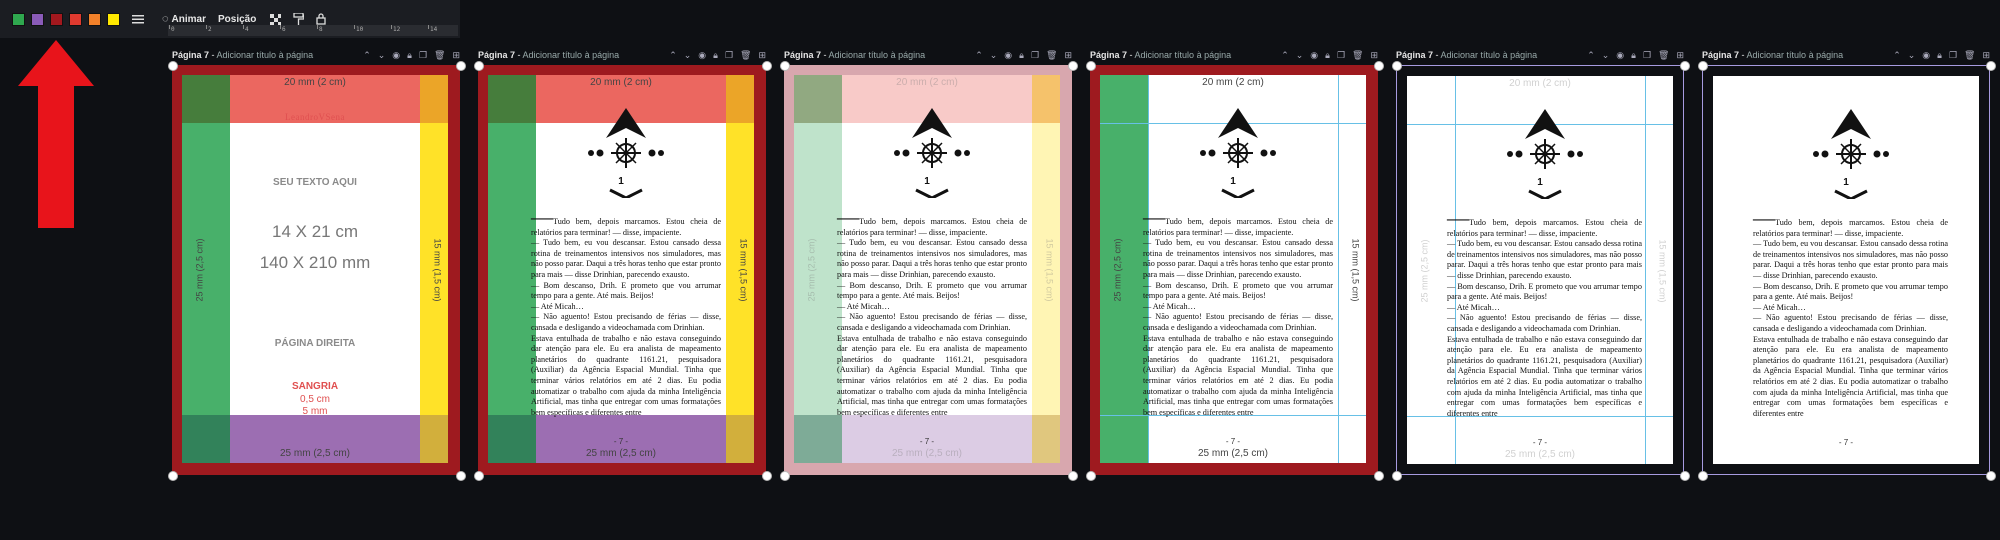  Describe the element at coordinates (1109, 55) in the screenshot. I see `page-name: Página 7` at that location.